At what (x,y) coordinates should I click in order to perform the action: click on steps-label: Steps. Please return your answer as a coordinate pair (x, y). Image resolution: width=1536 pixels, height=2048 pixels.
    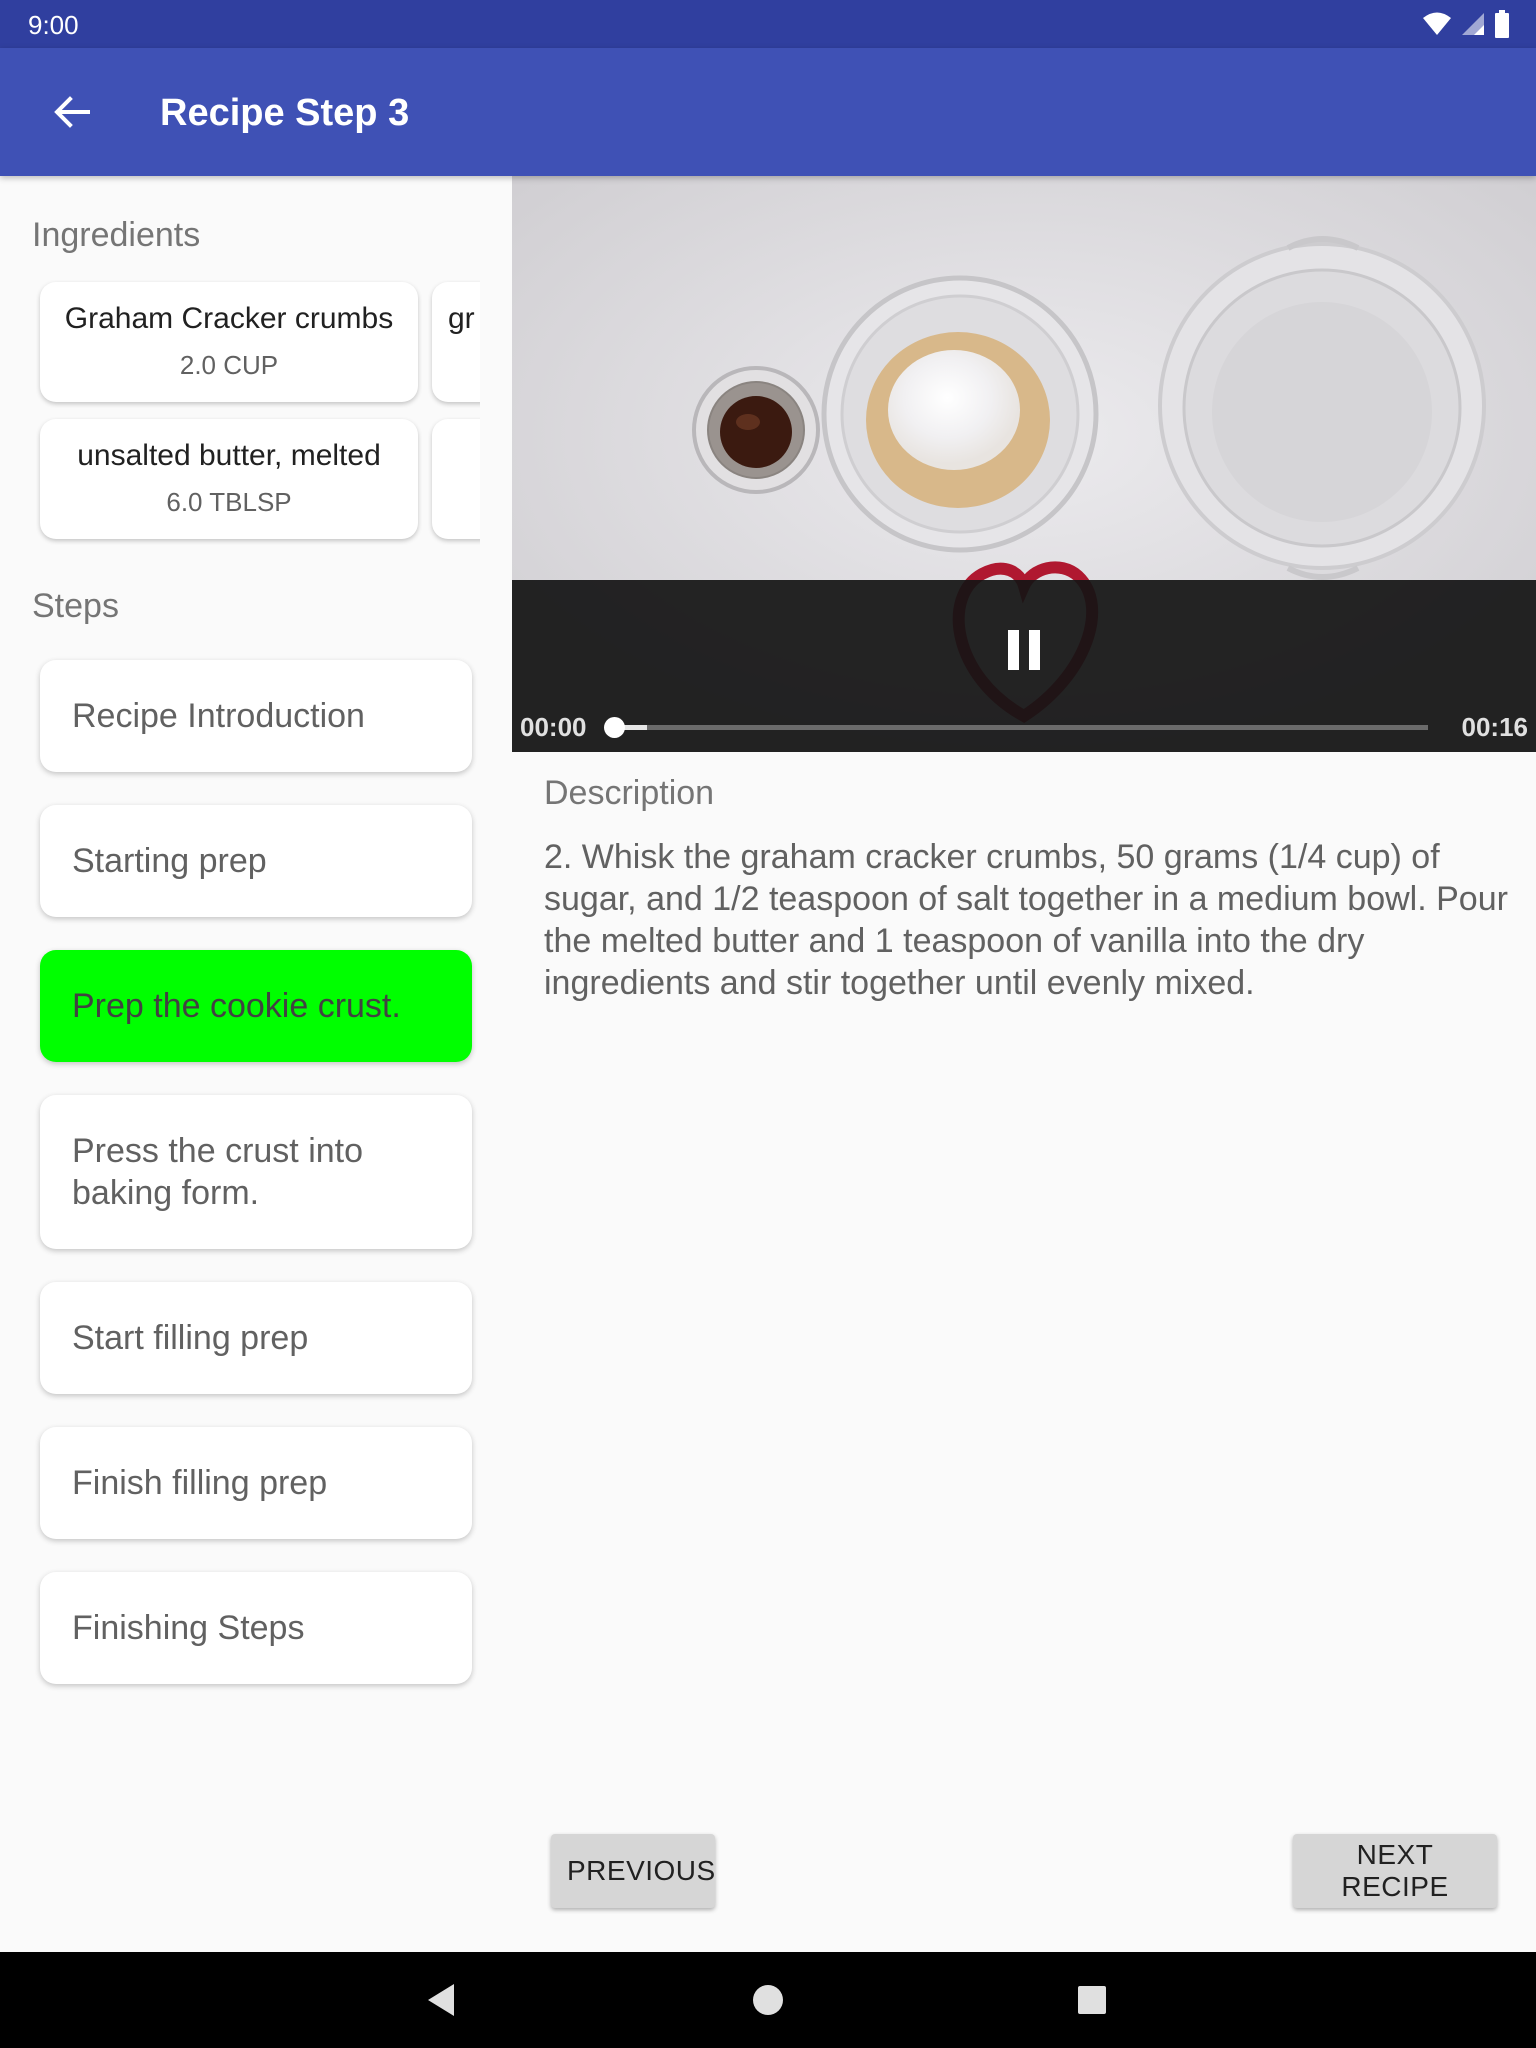
    Looking at the image, I should click on (75, 606).